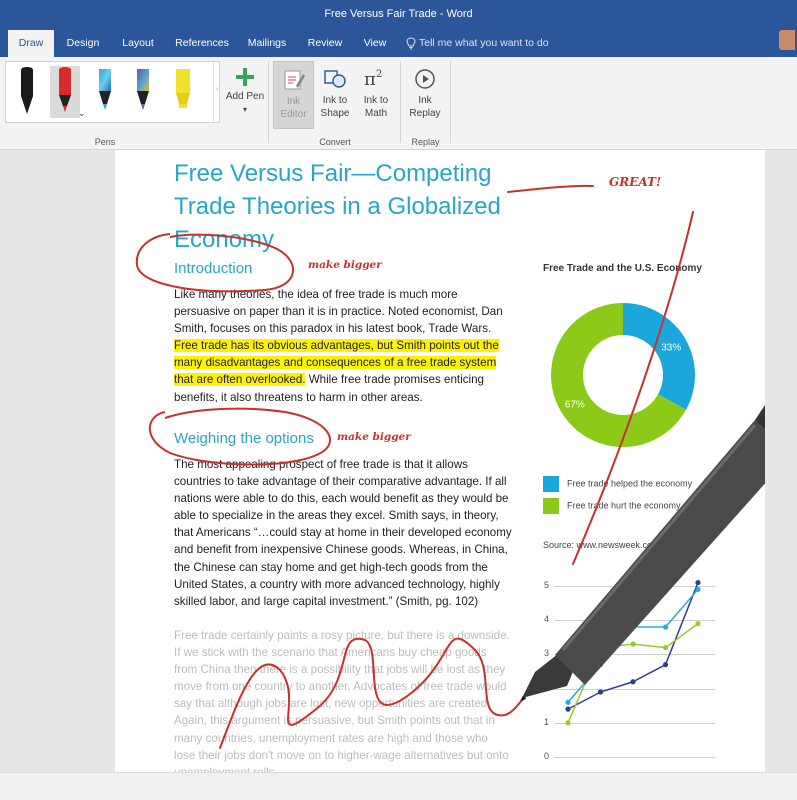 The image size is (797, 800). Describe the element at coordinates (375, 43) in the screenshot. I see `tab-view: View` at that location.